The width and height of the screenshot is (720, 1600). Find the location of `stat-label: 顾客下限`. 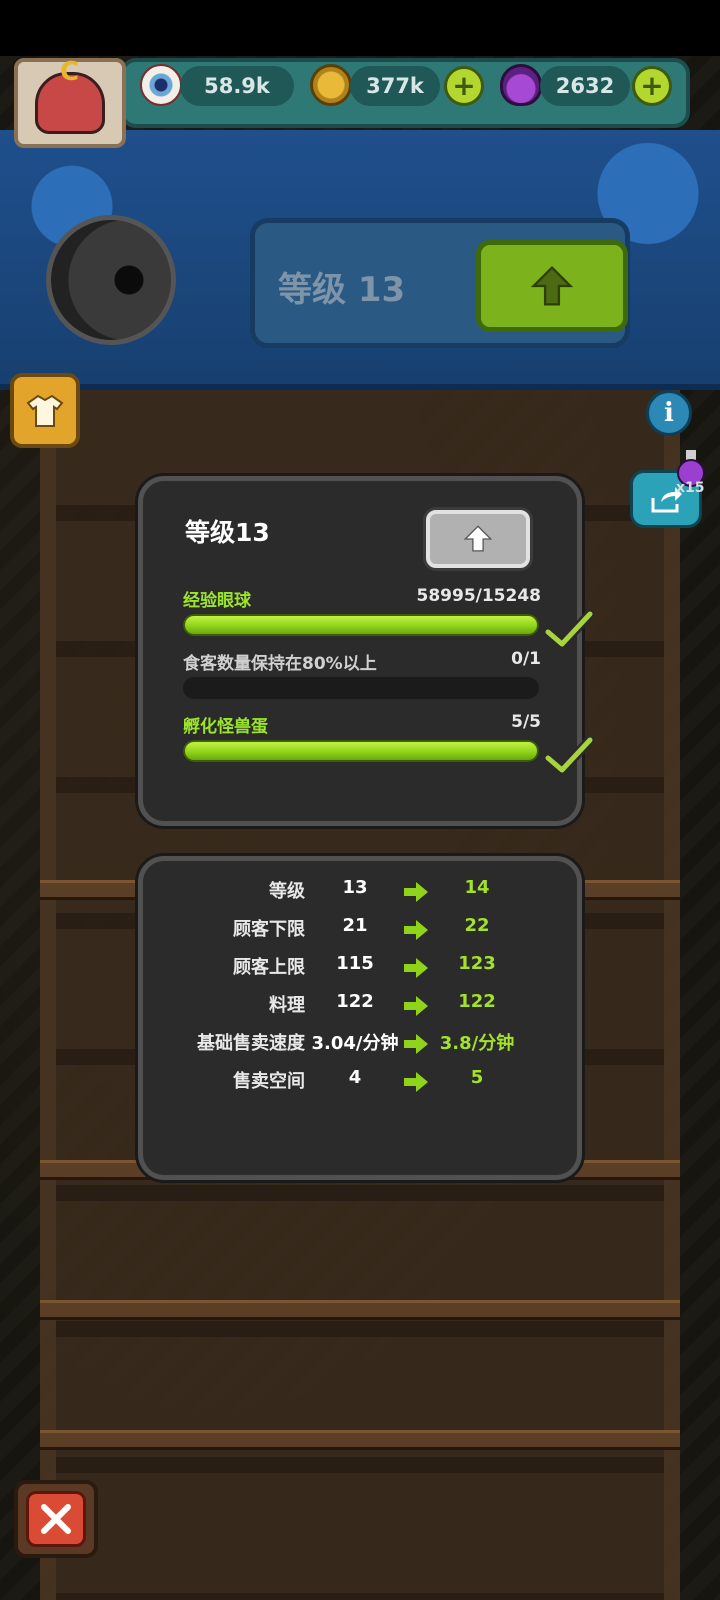

stat-label: 顾客下限 is located at coordinates (269, 929).